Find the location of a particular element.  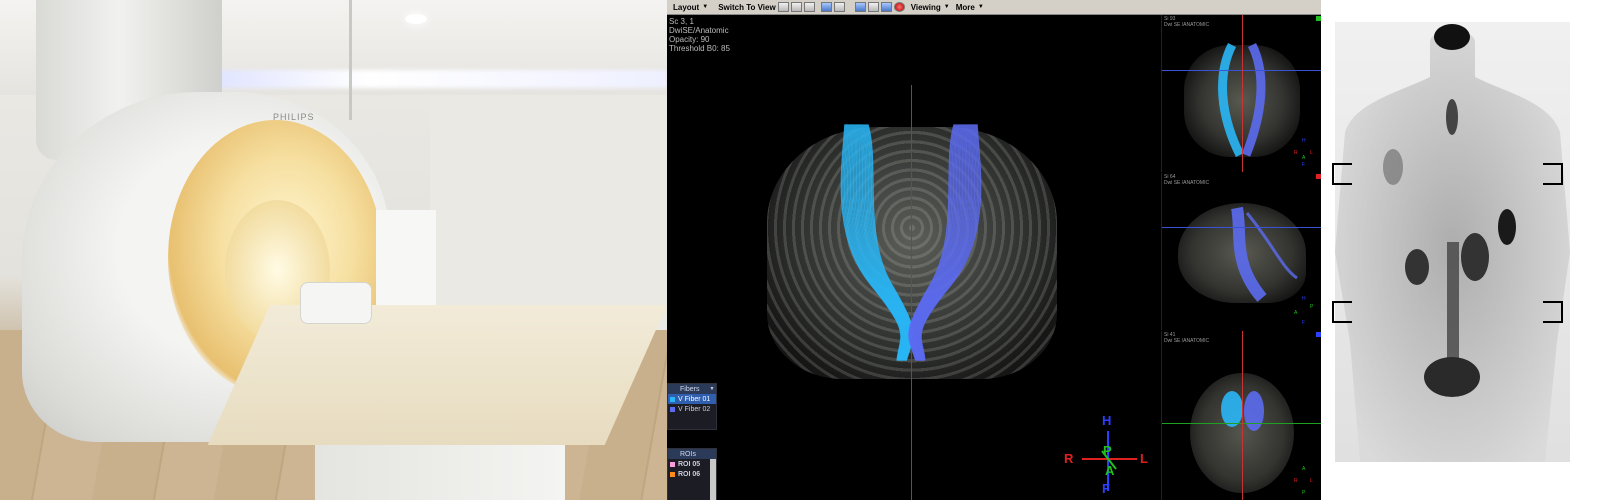

left-bracket-upper is located at coordinates (1342, 174).